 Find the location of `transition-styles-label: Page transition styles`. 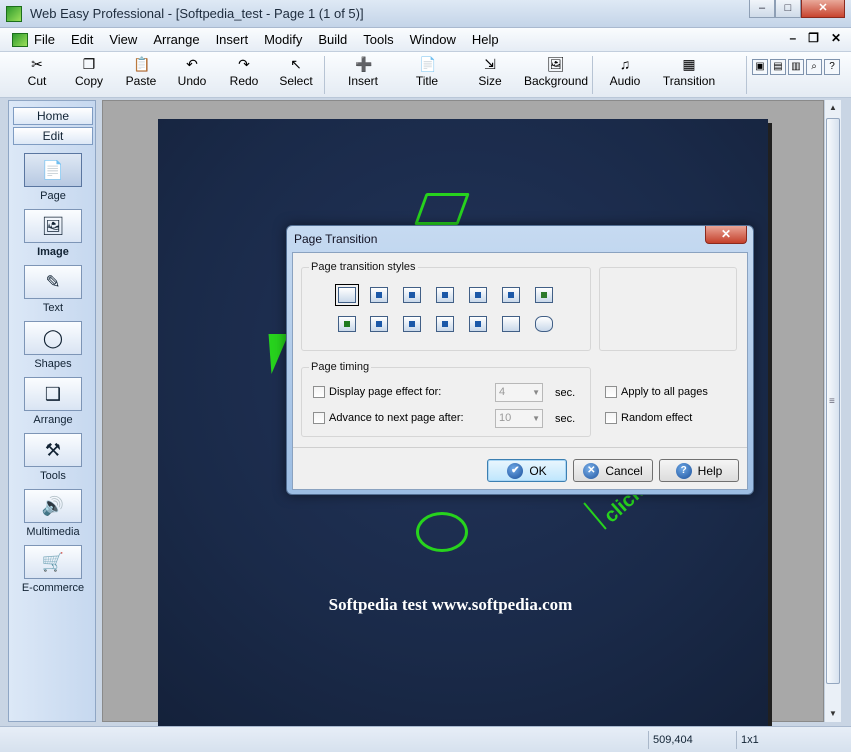

transition-styles-label: Page transition styles is located at coordinates (363, 267).